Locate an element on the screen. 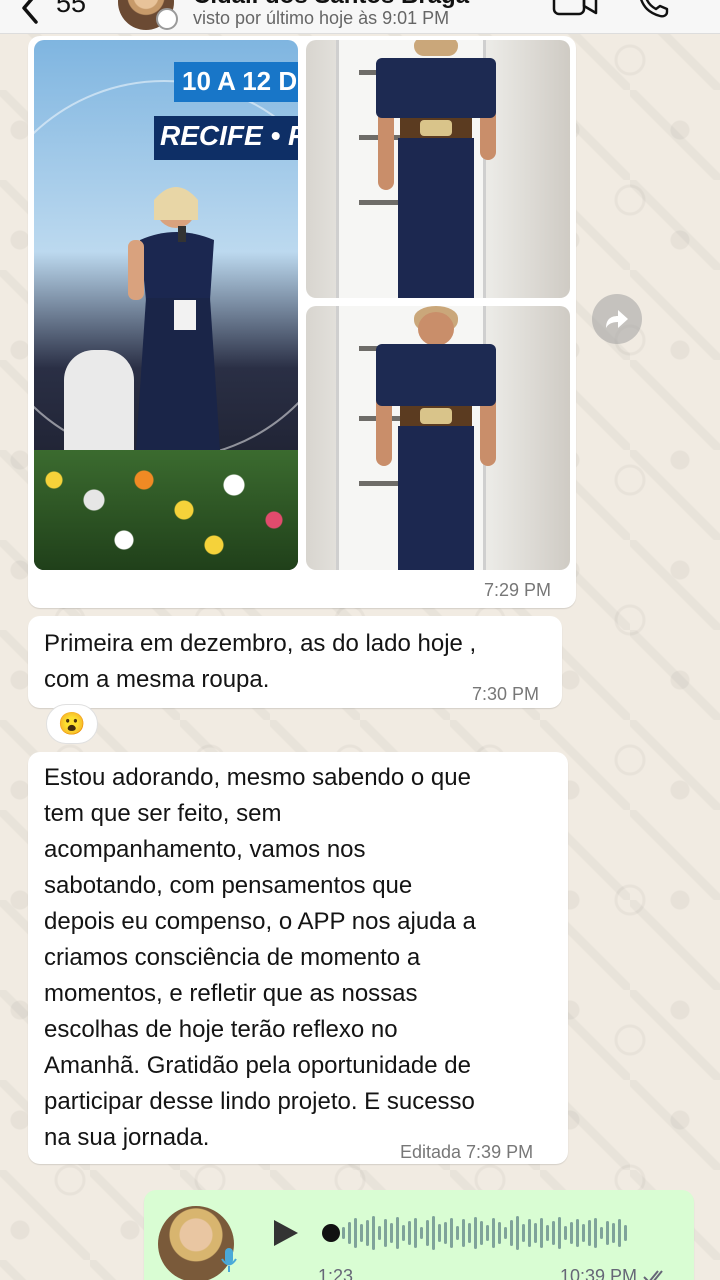 This screenshot has width=720, height=1280. forward-icon is located at coordinates (617, 319).